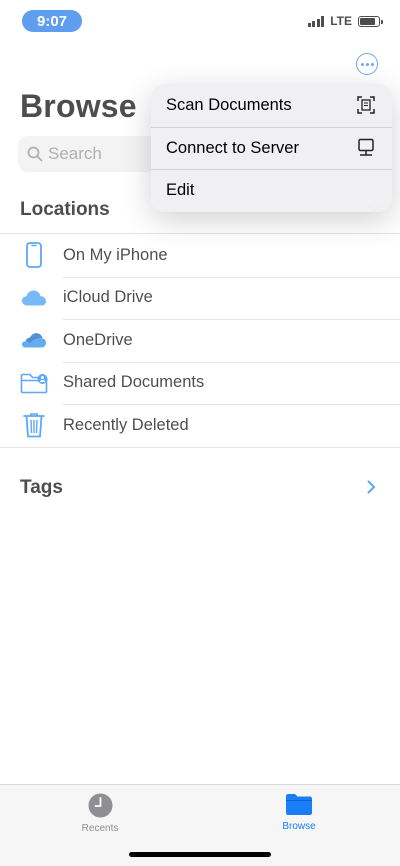 This screenshot has height=866, width=400. I want to click on location-label: OneDrive, so click(98, 339).